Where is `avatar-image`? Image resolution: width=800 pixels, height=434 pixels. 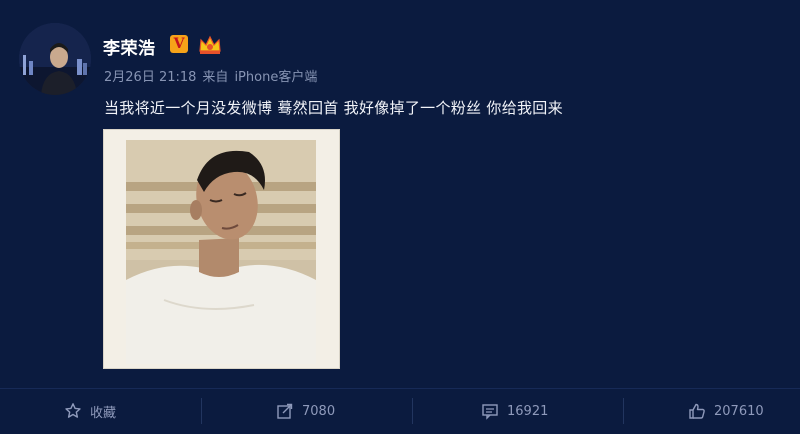 avatar-image is located at coordinates (55, 59).